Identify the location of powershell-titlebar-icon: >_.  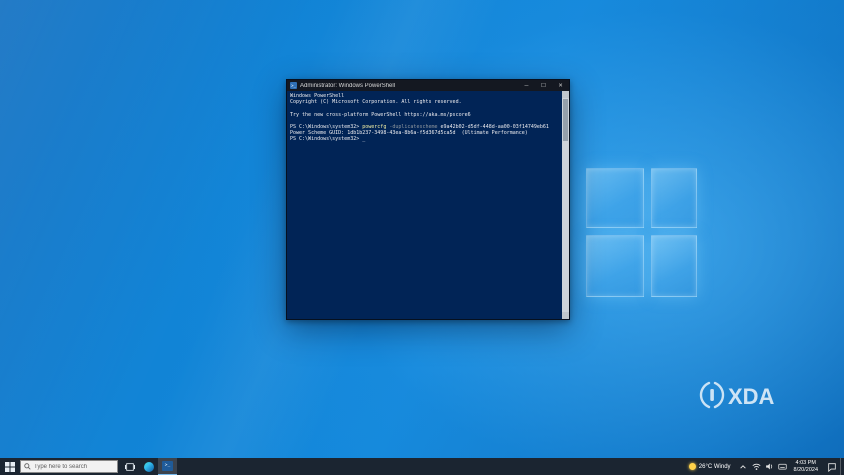
(293, 85).